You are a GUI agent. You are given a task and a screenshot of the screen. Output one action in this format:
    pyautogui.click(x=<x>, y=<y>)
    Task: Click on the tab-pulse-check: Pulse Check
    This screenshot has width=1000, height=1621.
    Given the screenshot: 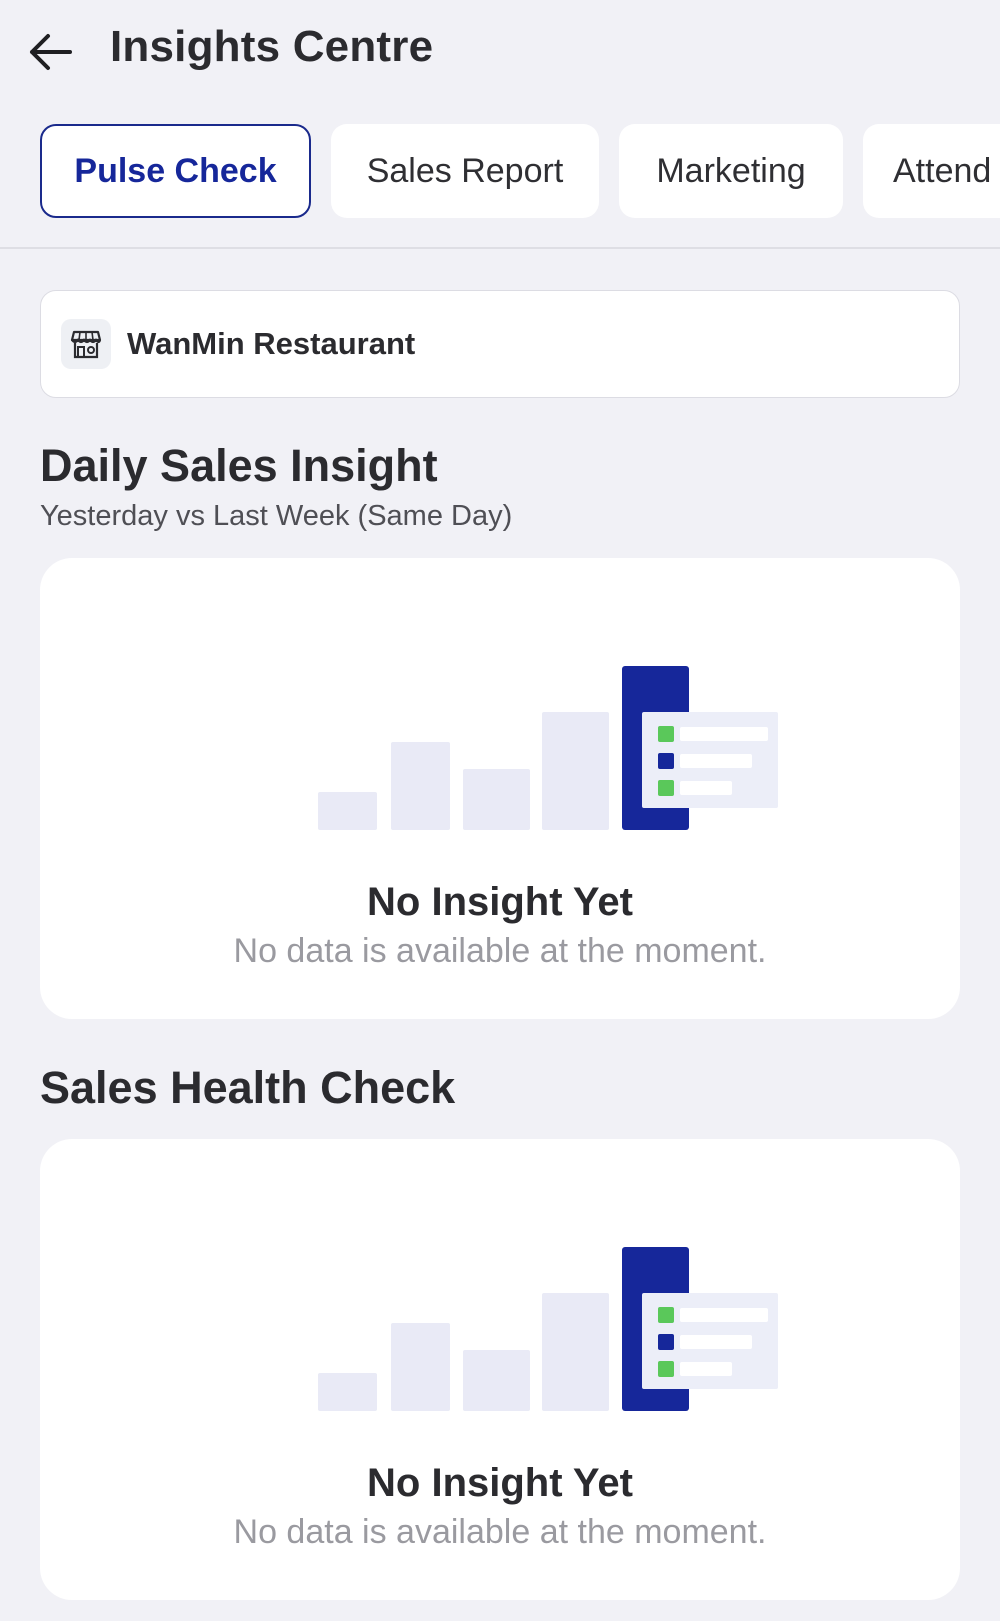 What is the action you would take?
    pyautogui.click(x=175, y=171)
    